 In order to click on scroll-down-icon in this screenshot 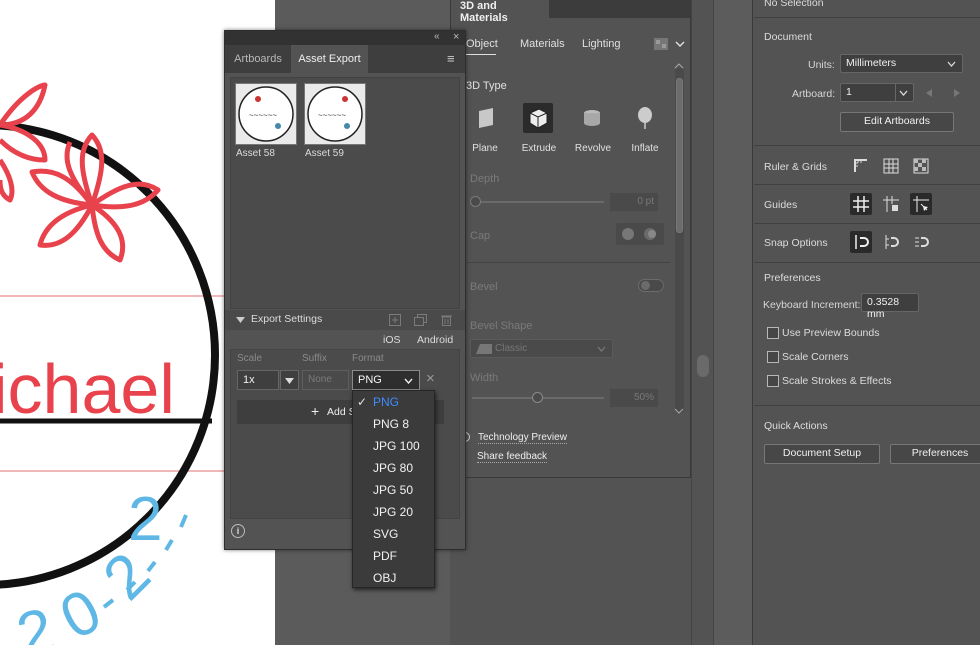, I will do `click(679, 411)`.